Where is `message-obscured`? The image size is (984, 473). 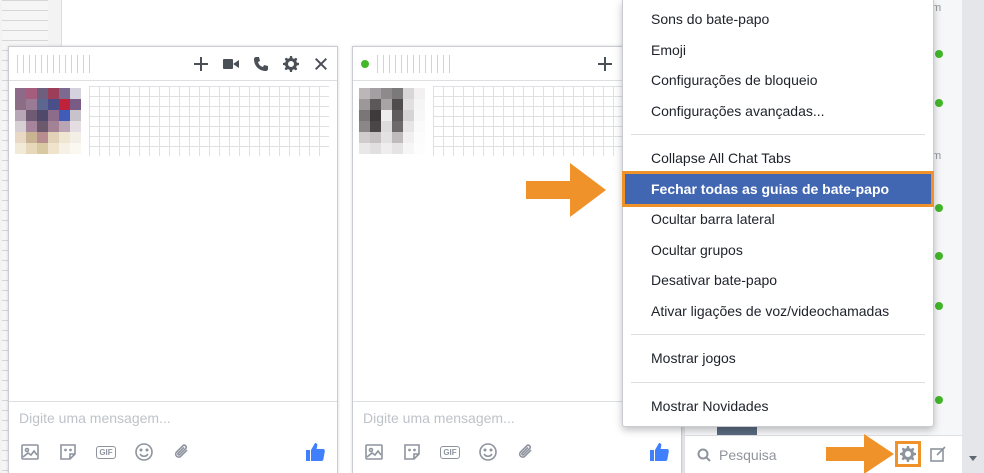 message-obscured is located at coordinates (209, 121).